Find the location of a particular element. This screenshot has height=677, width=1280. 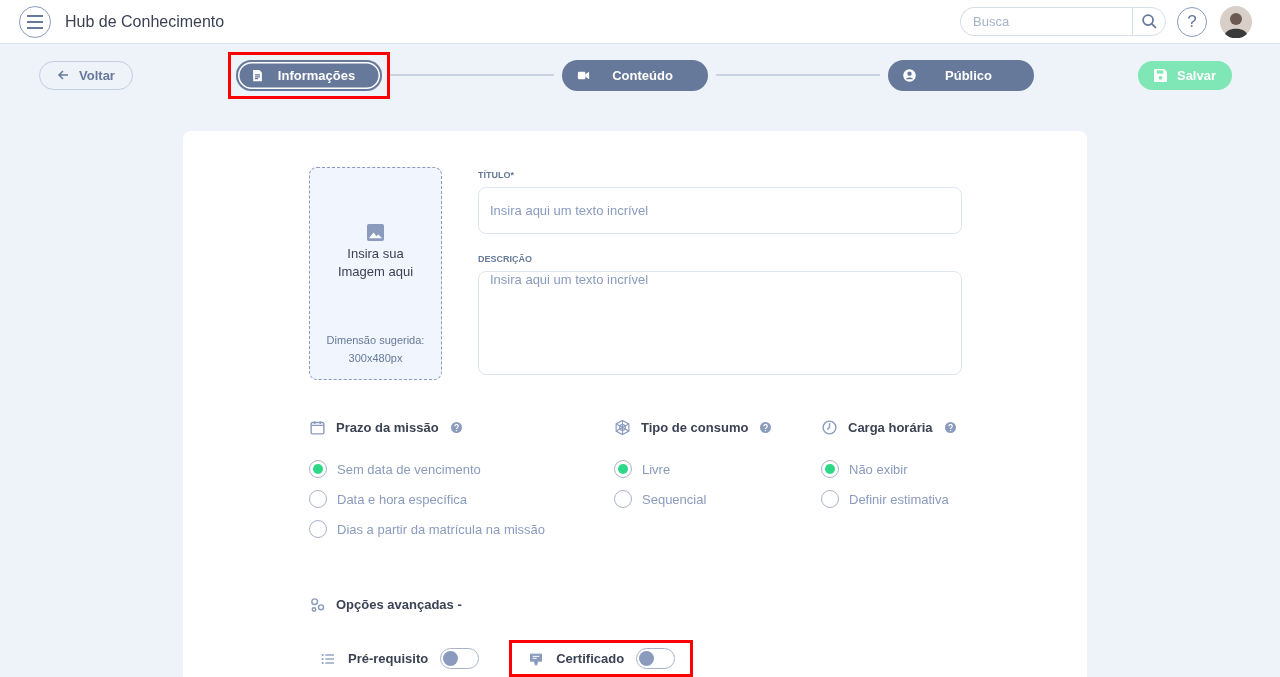

description-field: Insira aqui um texto incrível is located at coordinates (720, 323).